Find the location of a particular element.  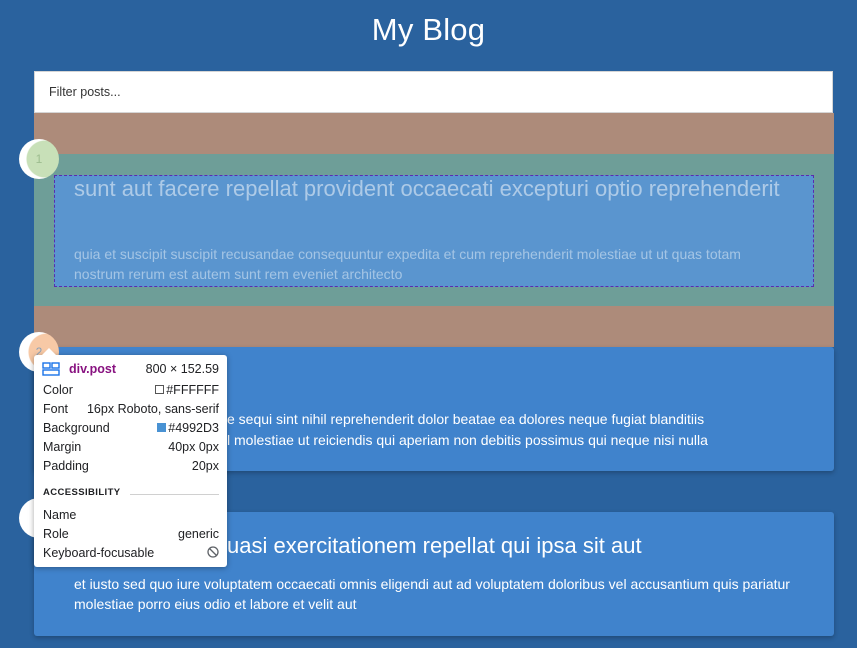

element-selector: div.post is located at coordinates (92, 369).